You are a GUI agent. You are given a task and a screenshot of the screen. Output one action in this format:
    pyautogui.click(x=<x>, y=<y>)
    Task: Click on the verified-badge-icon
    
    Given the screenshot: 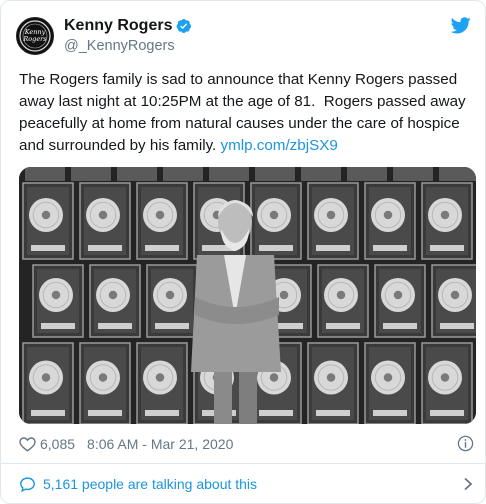 What is the action you would take?
    pyautogui.click(x=184, y=26)
    